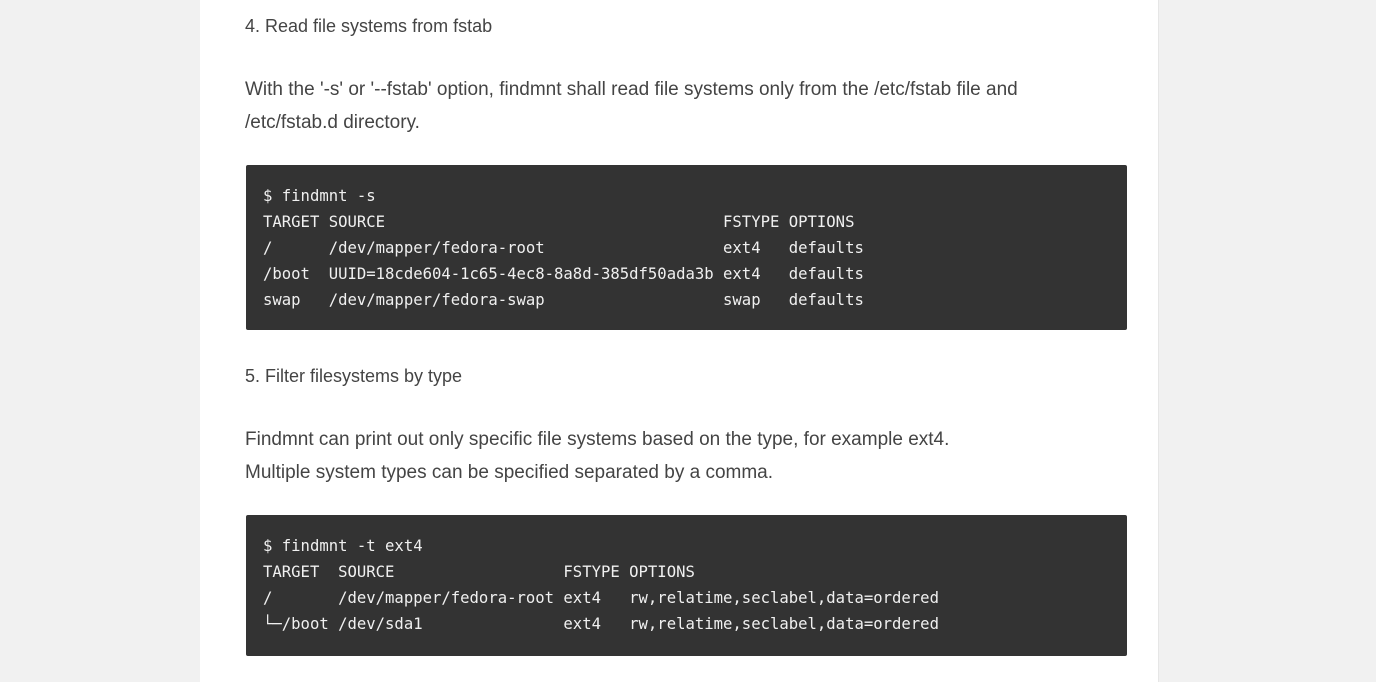 This screenshot has height=682, width=1376. What do you see at coordinates (343, 546) in the screenshot?
I see `code-line: $ findmnt -t ext4` at bounding box center [343, 546].